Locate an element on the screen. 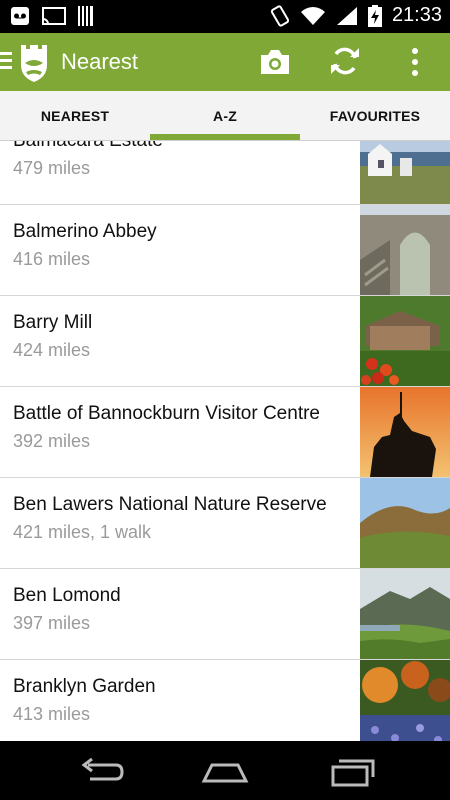 The height and width of the screenshot is (800, 450). status-time: 21:33 is located at coordinates (416, 15).